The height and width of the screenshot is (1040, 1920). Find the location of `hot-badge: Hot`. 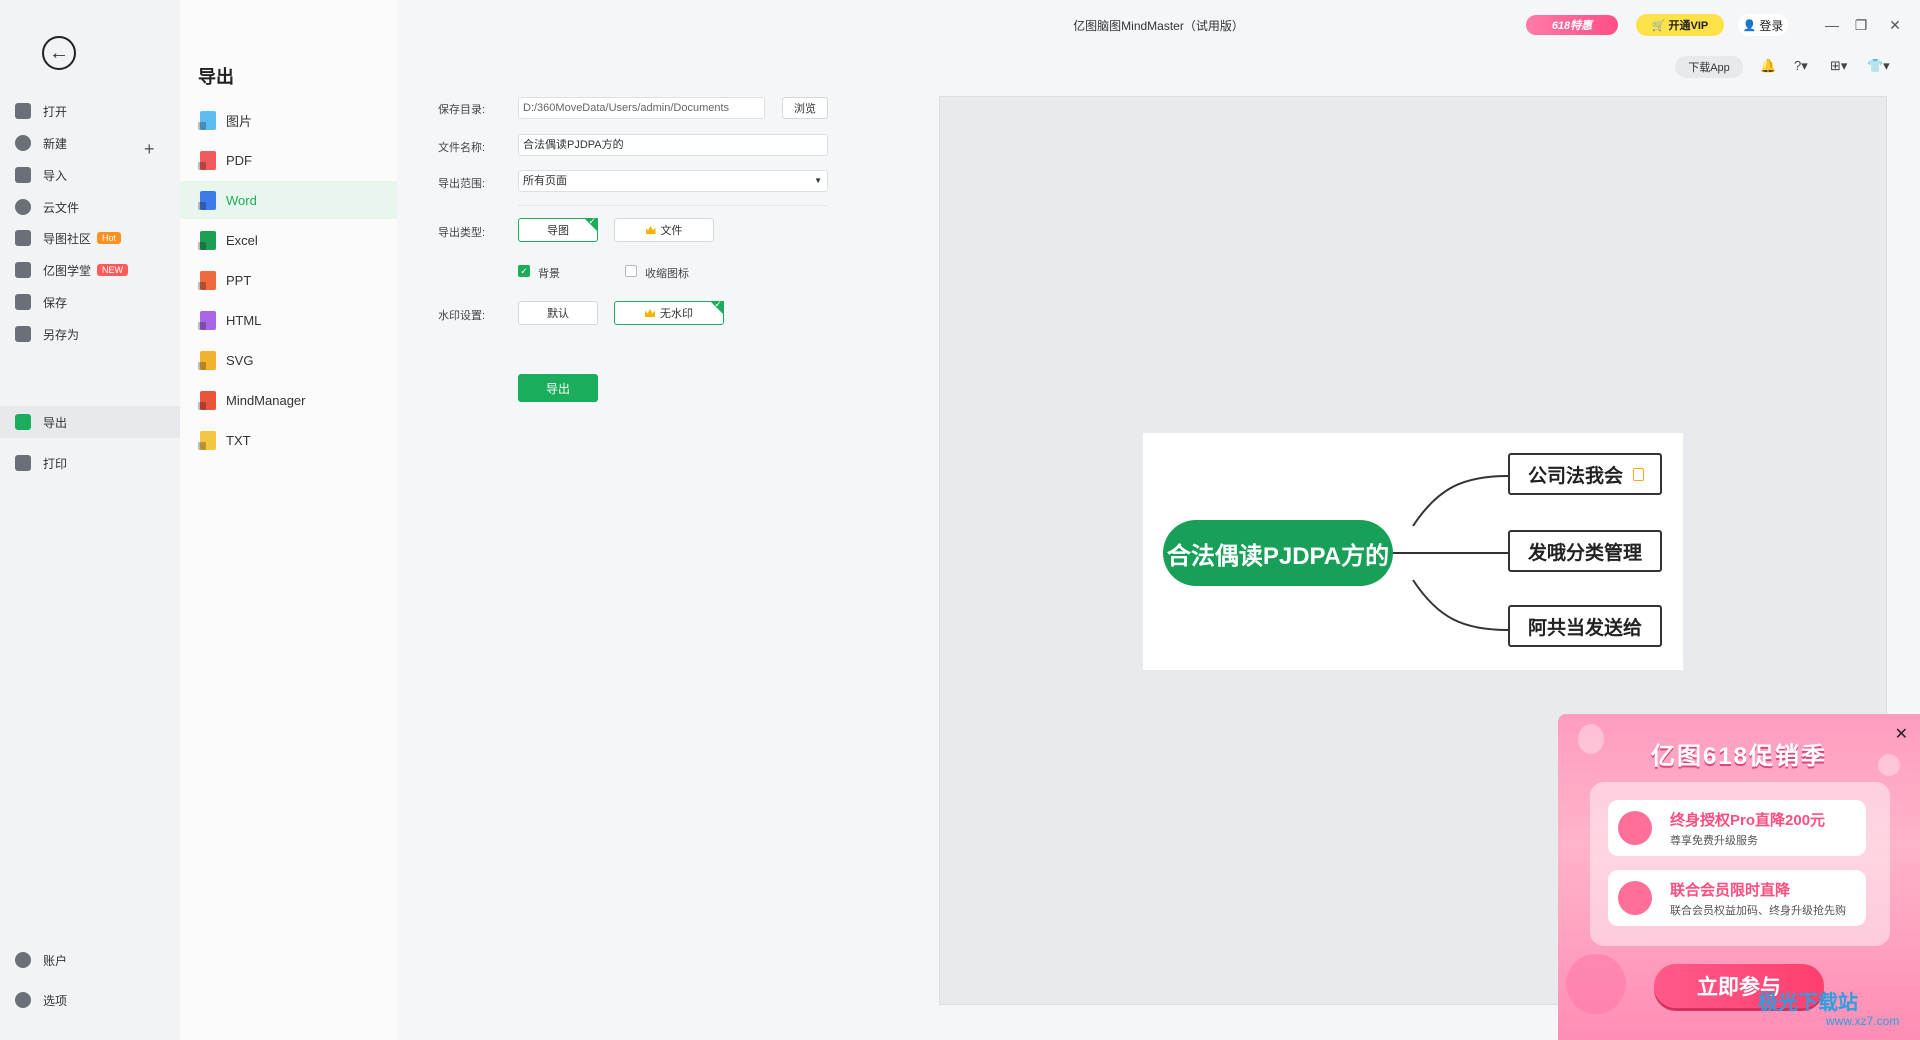

hot-badge: Hot is located at coordinates (109, 238).